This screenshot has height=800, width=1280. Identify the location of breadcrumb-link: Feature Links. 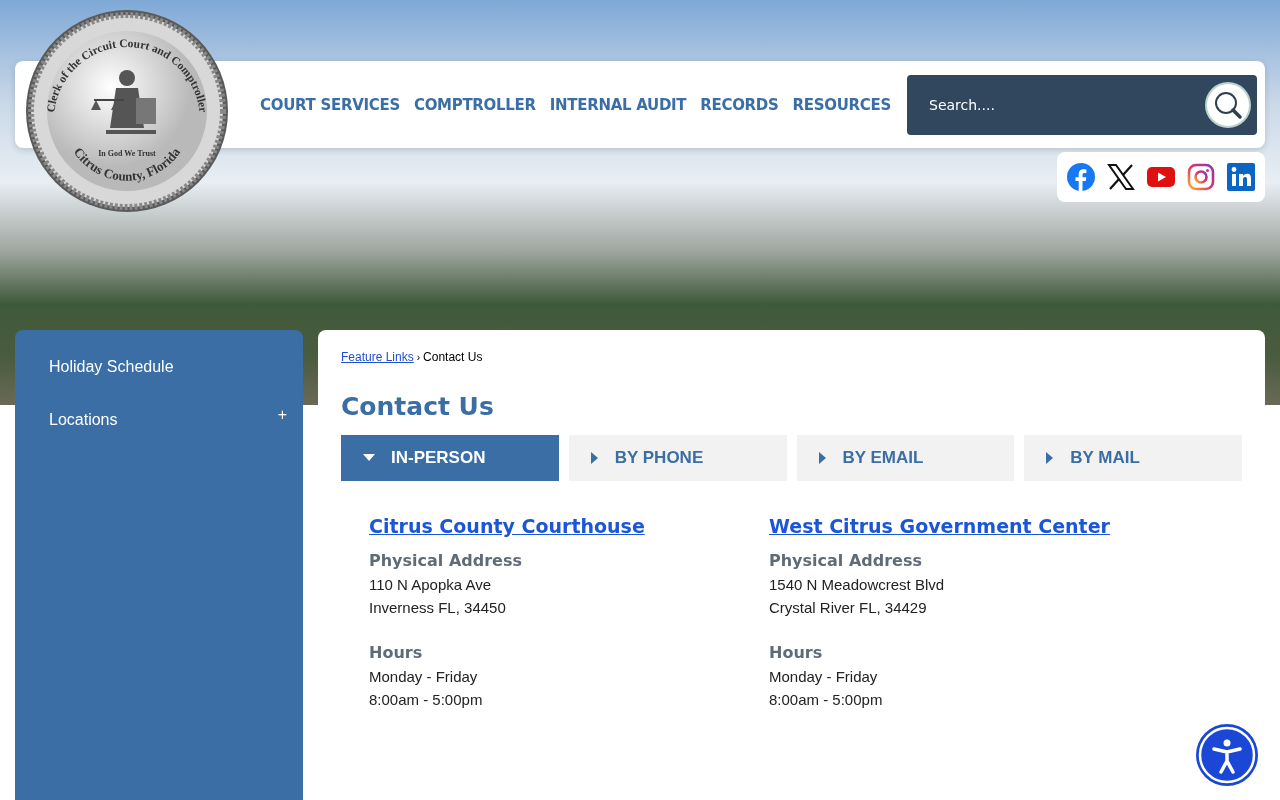
(377, 357).